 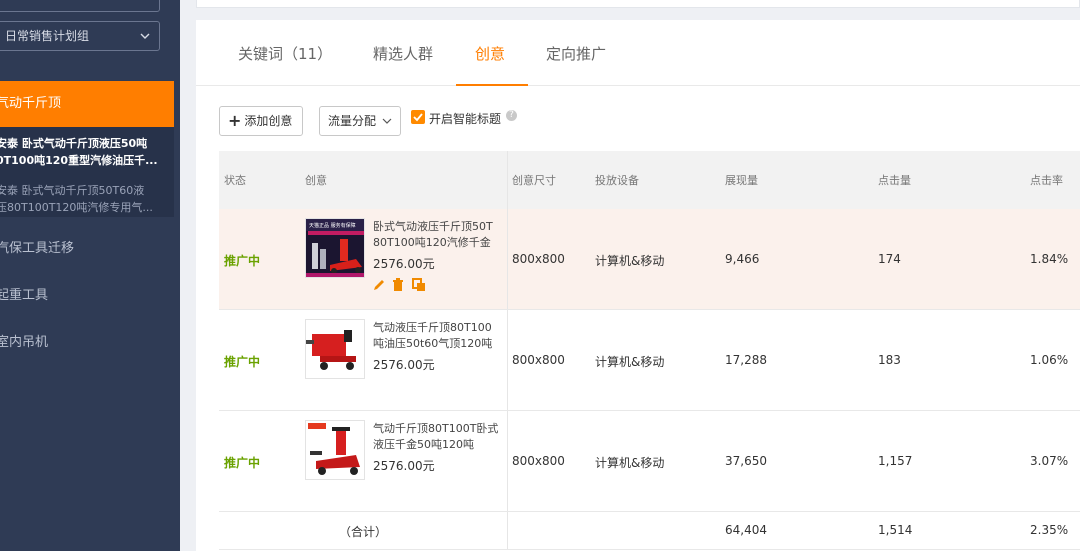 I want to click on tab-audience: 精选人群, so click(x=403, y=64).